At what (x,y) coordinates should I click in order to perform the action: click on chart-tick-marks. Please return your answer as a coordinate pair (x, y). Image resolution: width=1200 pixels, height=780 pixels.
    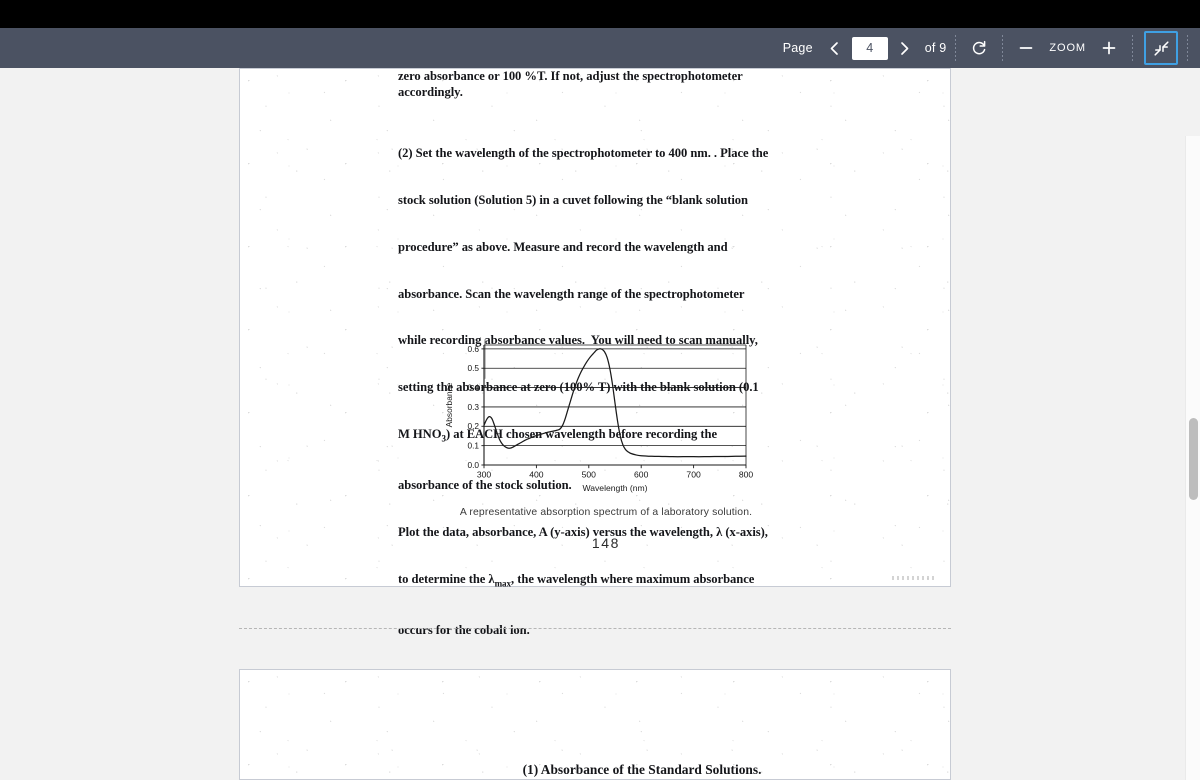
    Looking at the image, I should click on (614, 408).